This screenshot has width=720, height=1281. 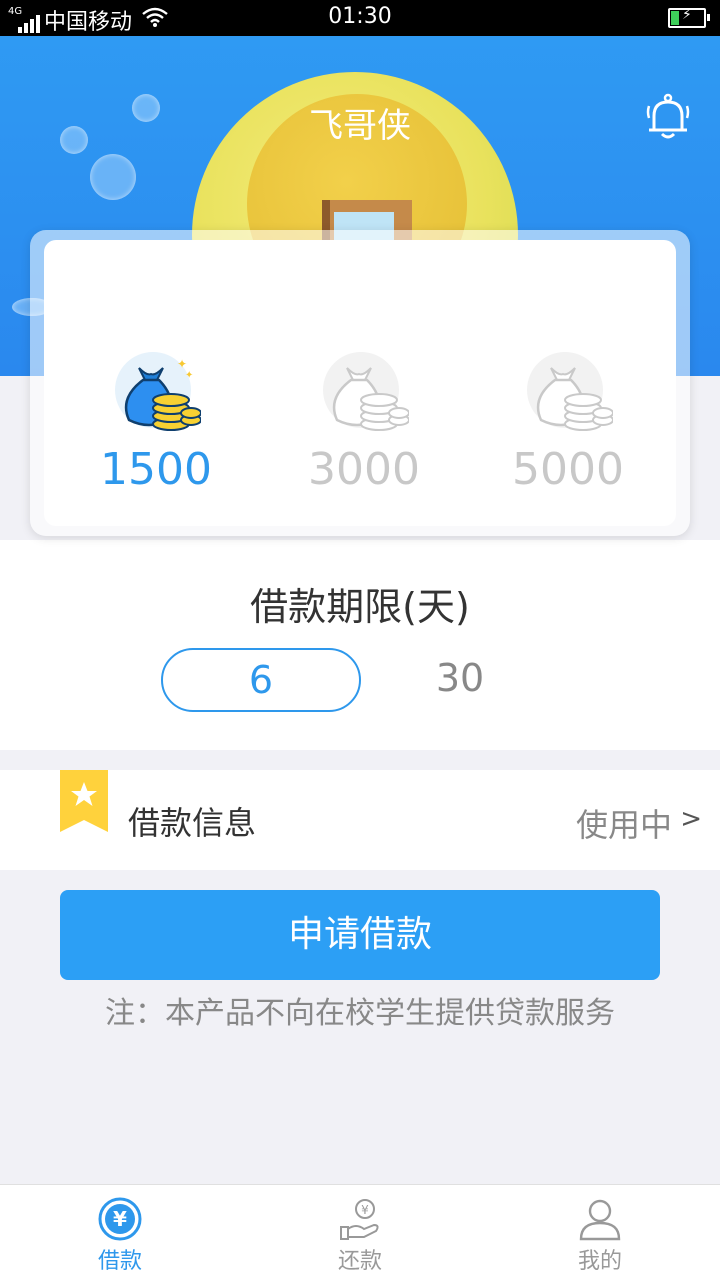 I want to click on tab-borrow: ¥ 借款, so click(x=120, y=1233).